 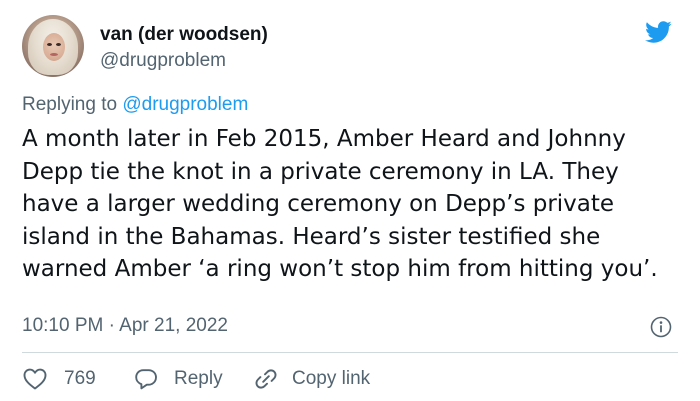 I want to click on heart-icon, so click(x=35, y=379).